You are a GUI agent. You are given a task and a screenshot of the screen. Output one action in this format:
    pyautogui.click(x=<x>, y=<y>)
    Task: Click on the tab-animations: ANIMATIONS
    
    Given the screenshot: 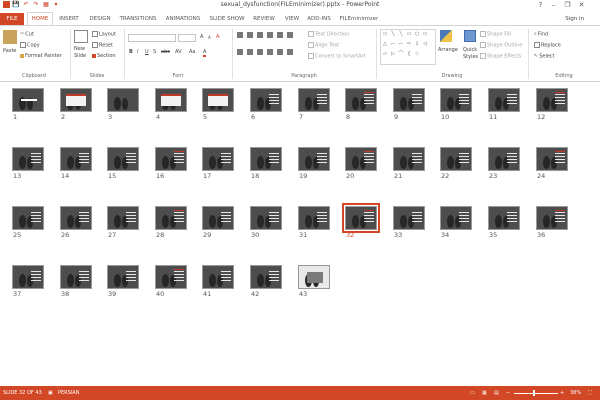 What is the action you would take?
    pyautogui.click(x=183, y=19)
    